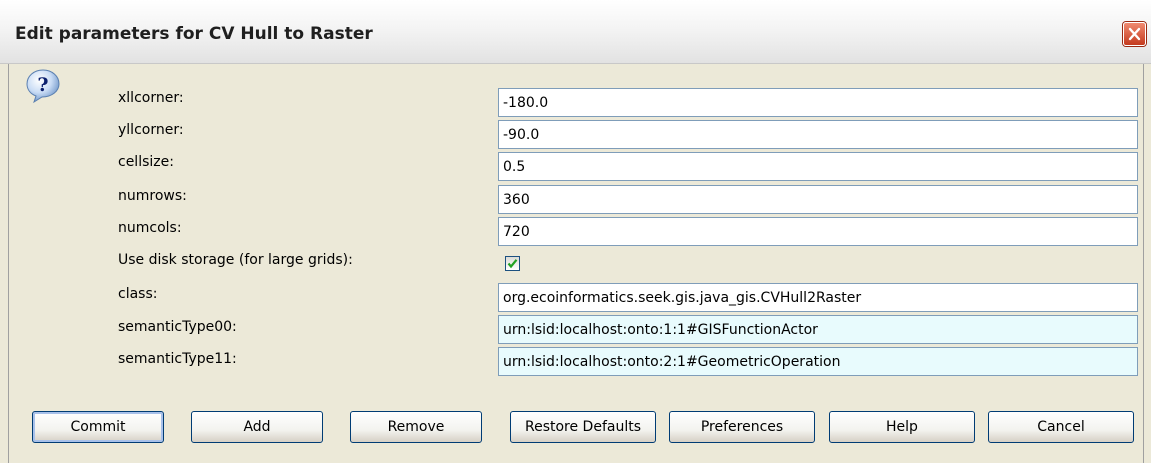 Image resolution: width=1151 pixels, height=463 pixels. I want to click on restore-defaults-button: Restore Defaults, so click(583, 427).